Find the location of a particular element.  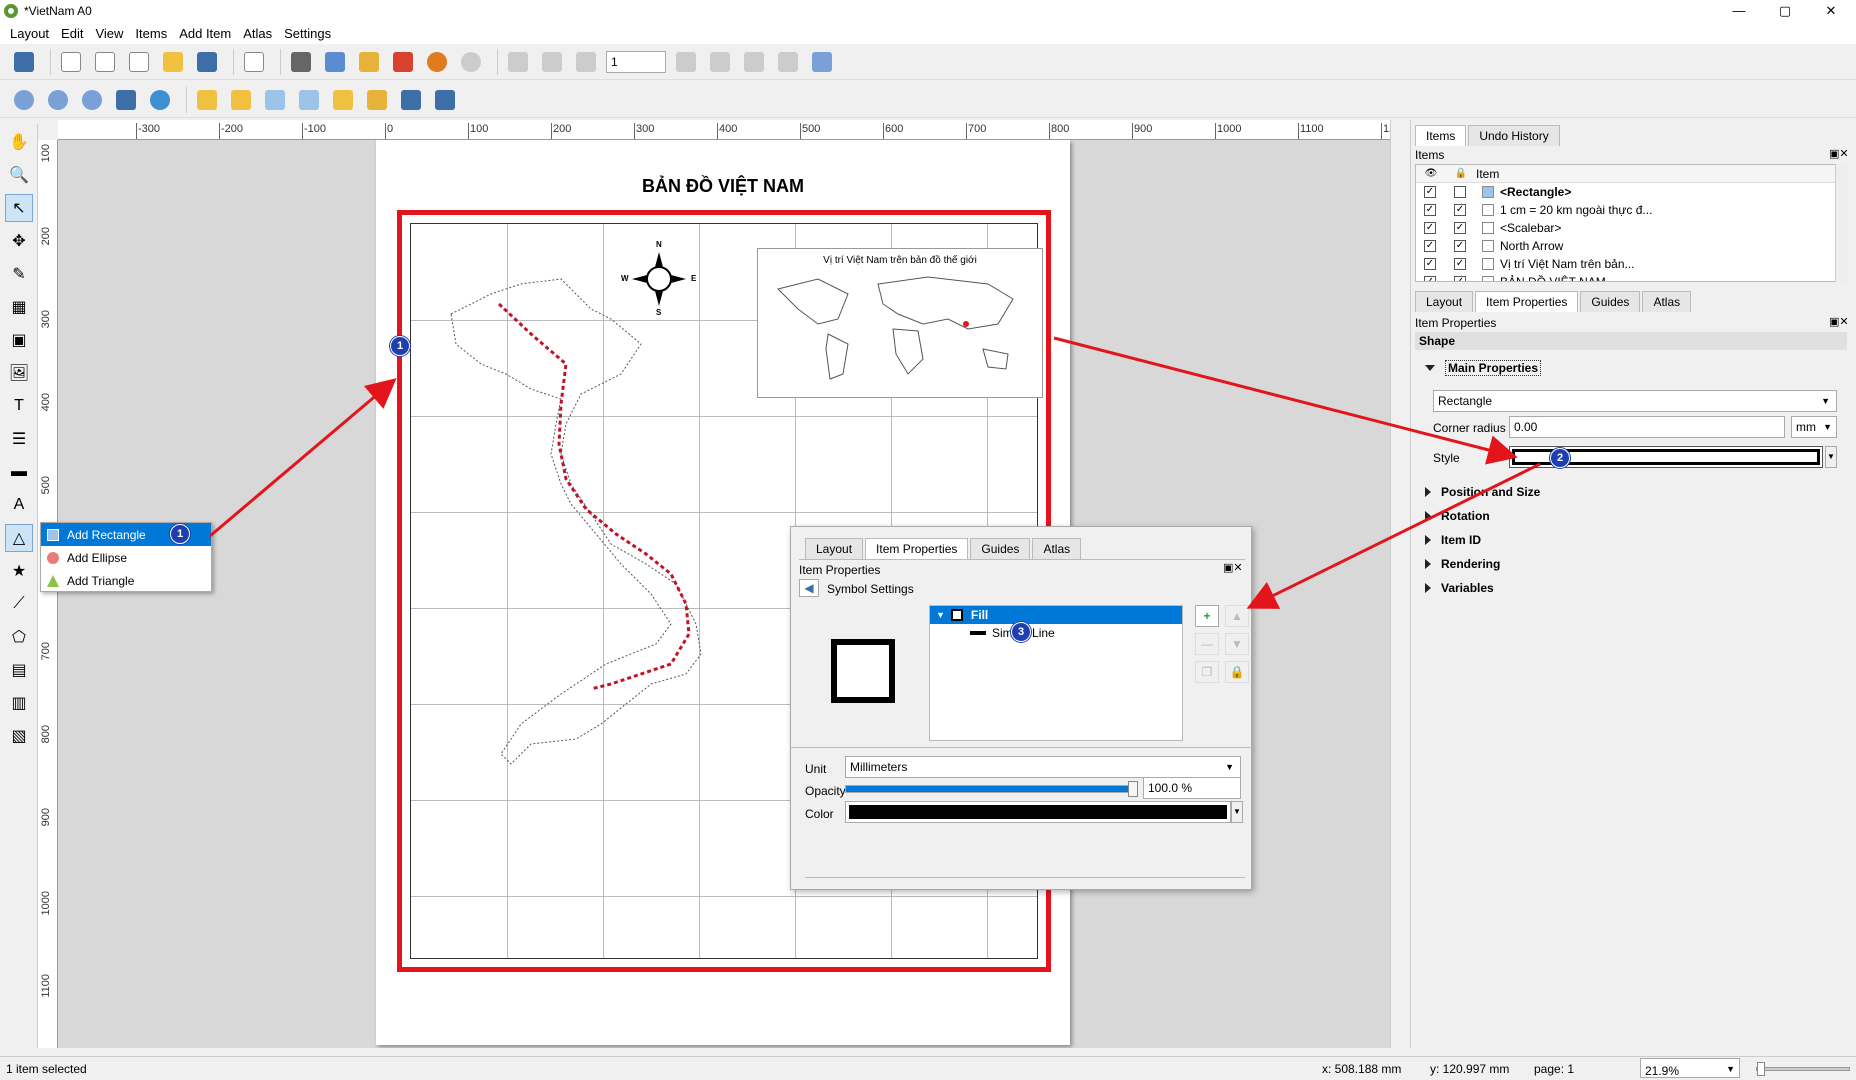

lock-checkbox is located at coordinates (1460, 192).